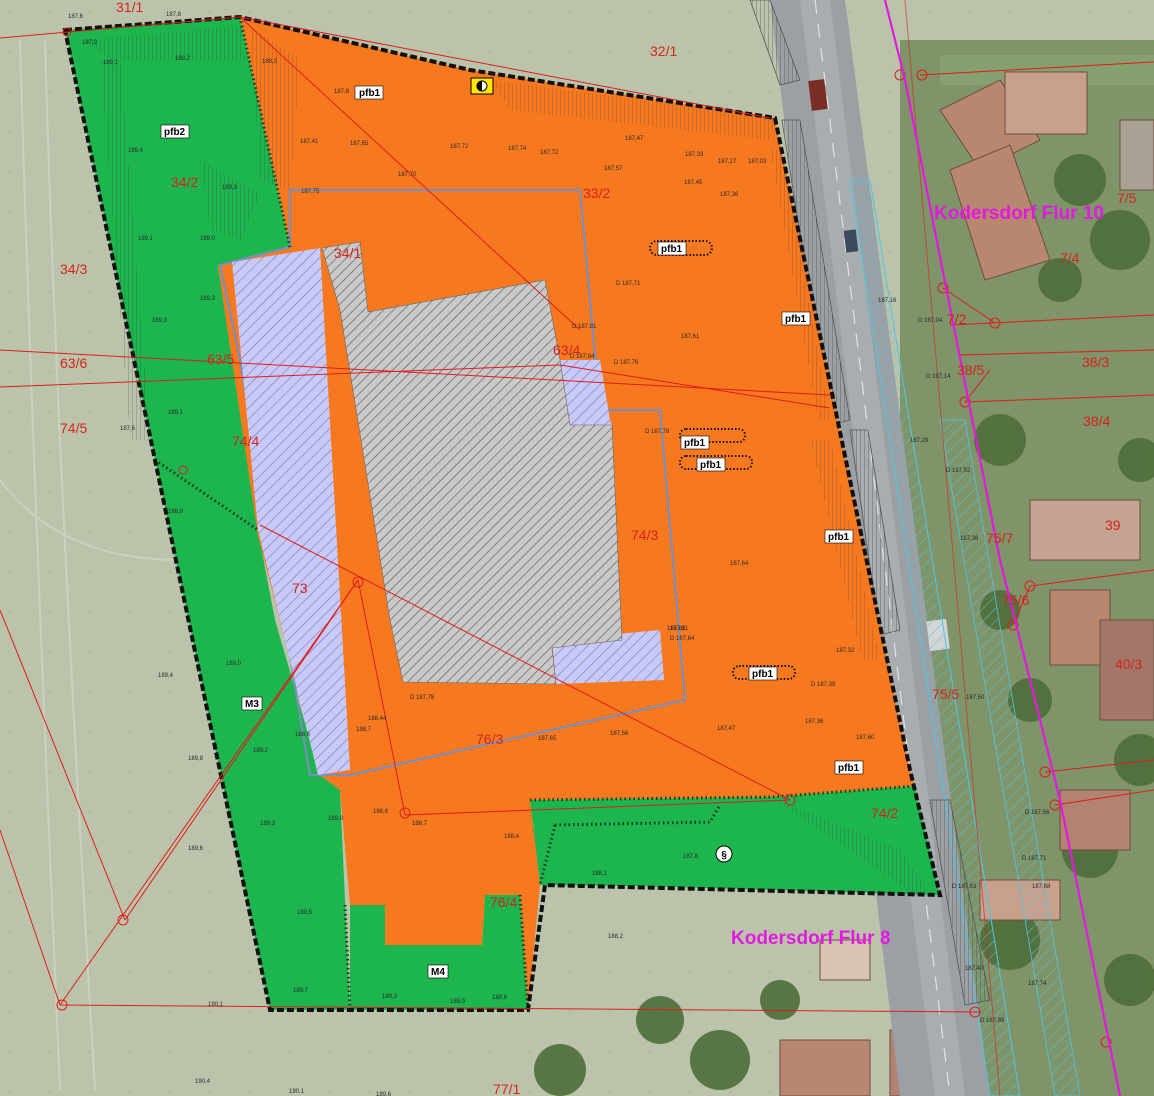 The height and width of the screenshot is (1096, 1154). Describe the element at coordinates (305, 913) in the screenshot. I see `elevation-spot: 189,5` at that location.